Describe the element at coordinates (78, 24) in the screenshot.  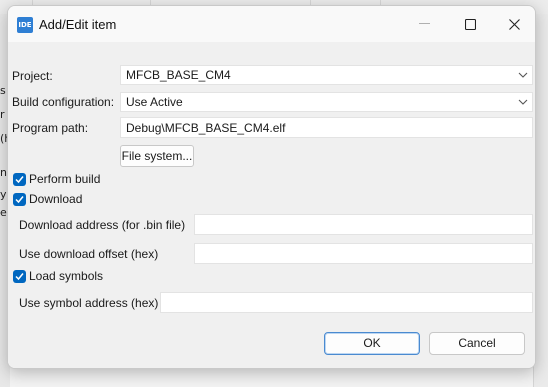
I see `dialog-title: Add/Edit item` at that location.